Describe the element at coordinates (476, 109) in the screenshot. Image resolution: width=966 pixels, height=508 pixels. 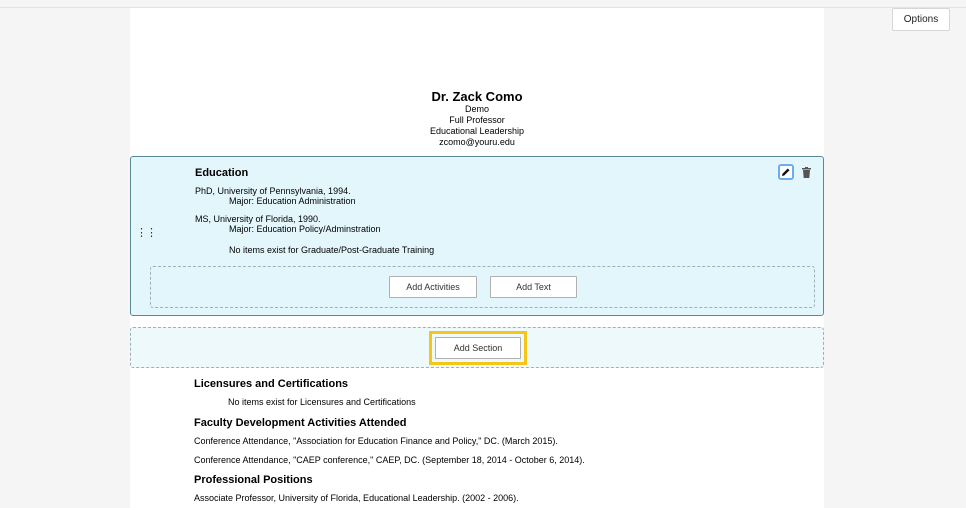
I see `header-line-1: Demo` at that location.